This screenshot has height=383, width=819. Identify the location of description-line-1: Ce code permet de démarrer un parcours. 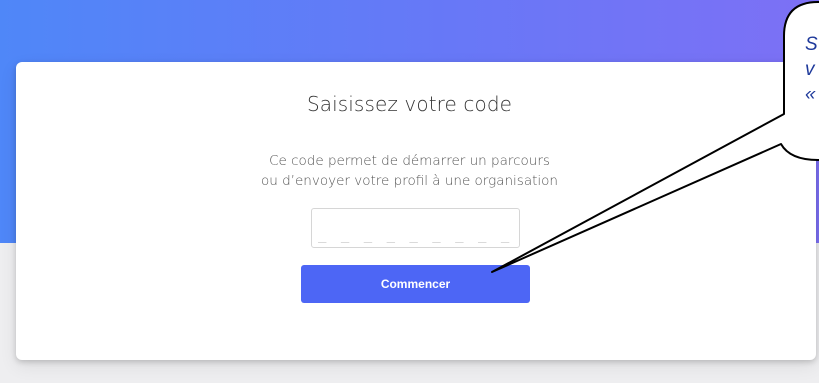
(409, 161).